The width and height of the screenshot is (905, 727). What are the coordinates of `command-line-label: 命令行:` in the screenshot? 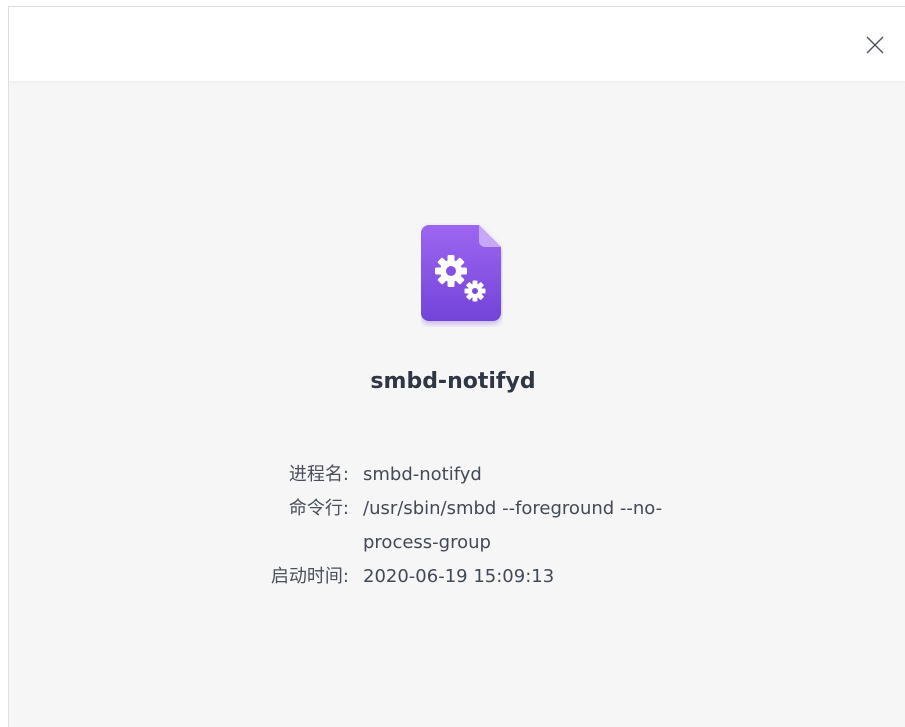 It's located at (318, 508).